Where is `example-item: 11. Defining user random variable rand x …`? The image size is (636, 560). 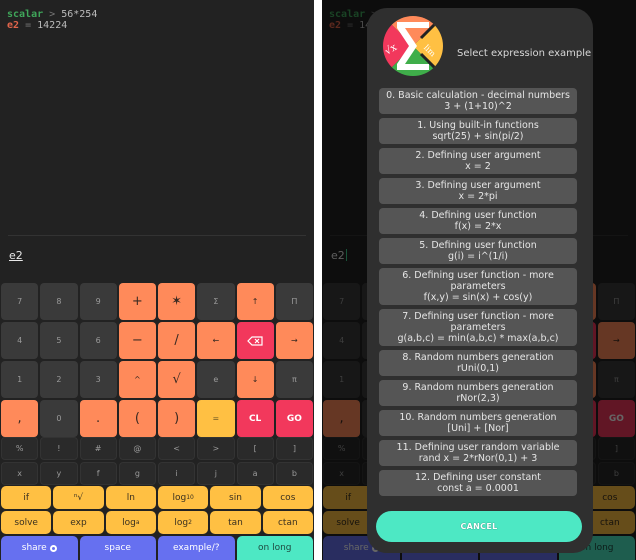
example-item: 11. Defining user random variable rand x … is located at coordinates (478, 453).